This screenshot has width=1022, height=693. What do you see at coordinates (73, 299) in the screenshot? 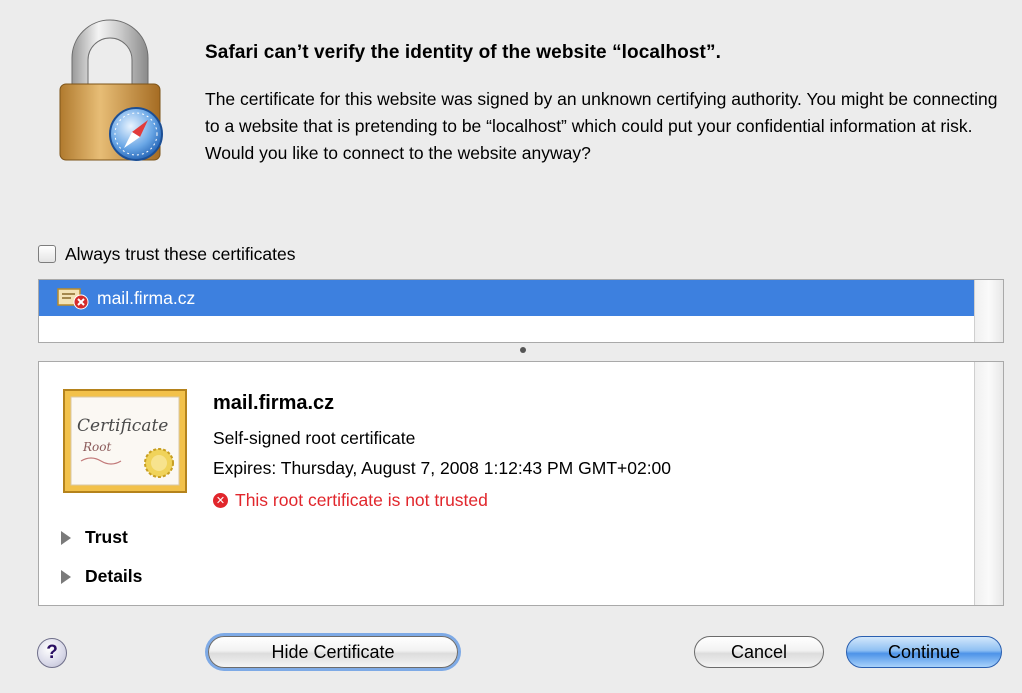
I see `certificate-error-icon` at bounding box center [73, 299].